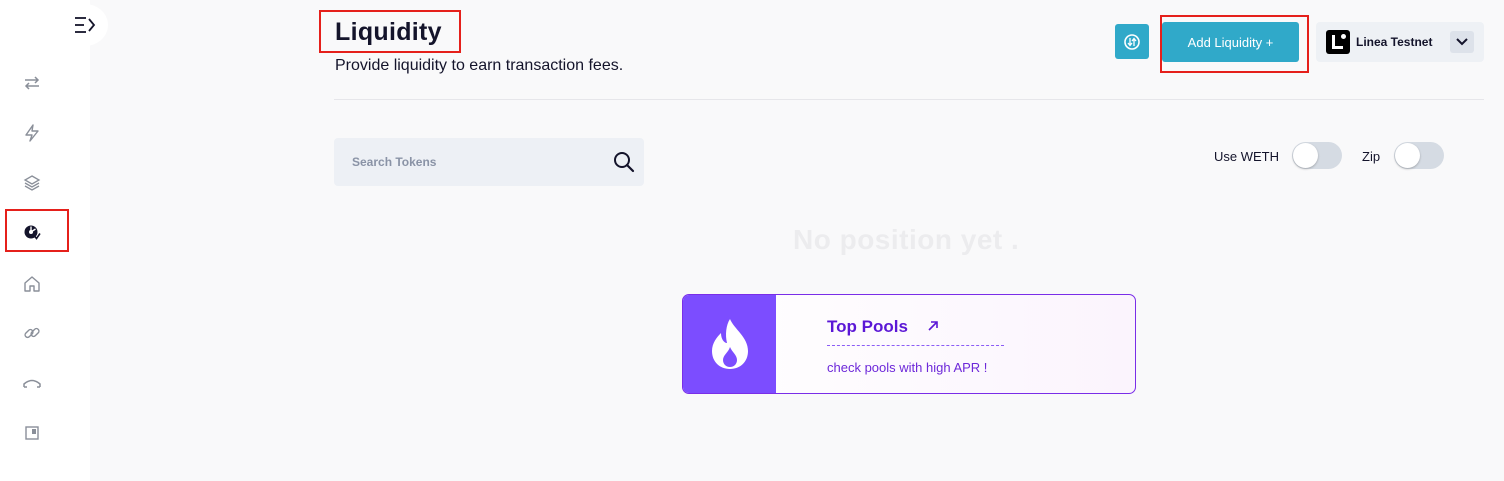  I want to click on arrow-up-right-icon, so click(933, 326).